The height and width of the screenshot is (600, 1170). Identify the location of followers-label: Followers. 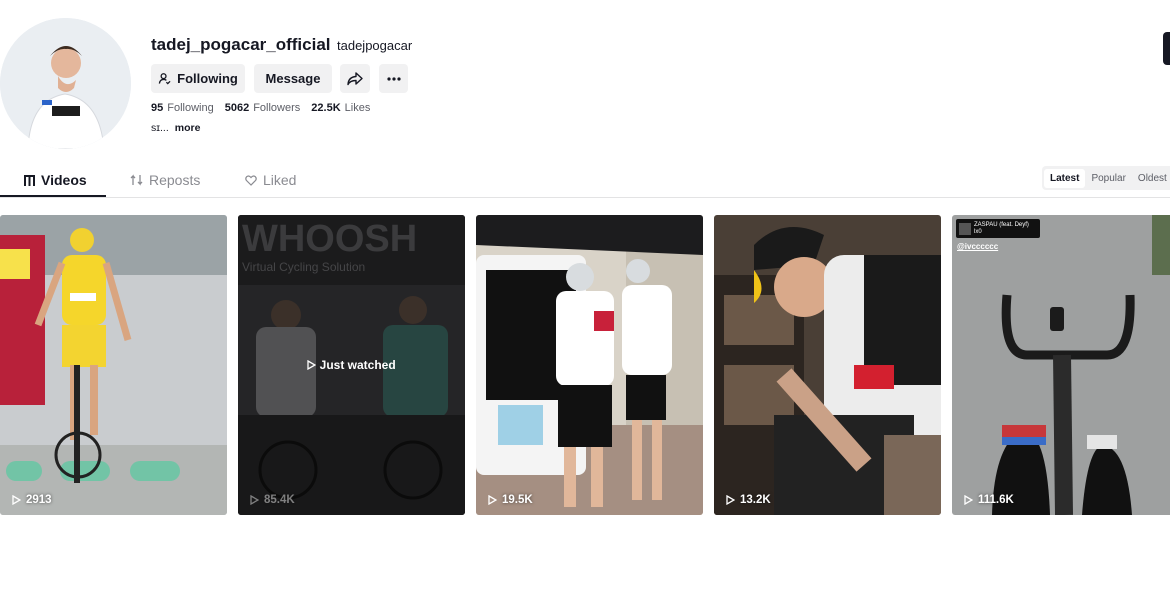
(277, 108).